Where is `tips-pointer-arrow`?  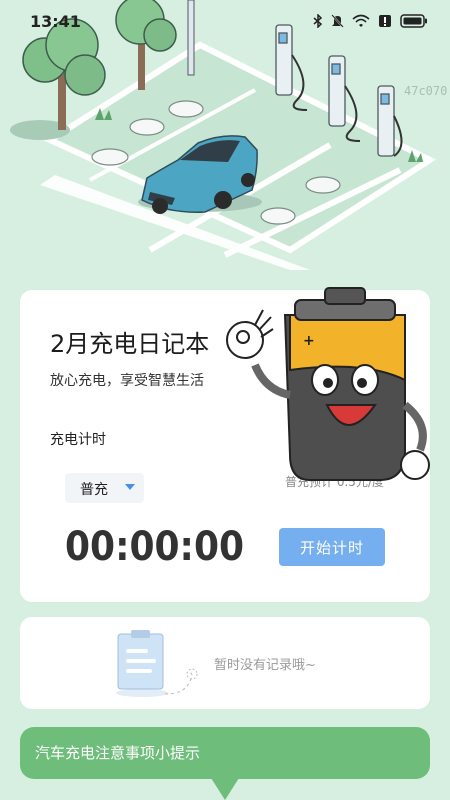
tips-pointer-arrow is located at coordinates (225, 789).